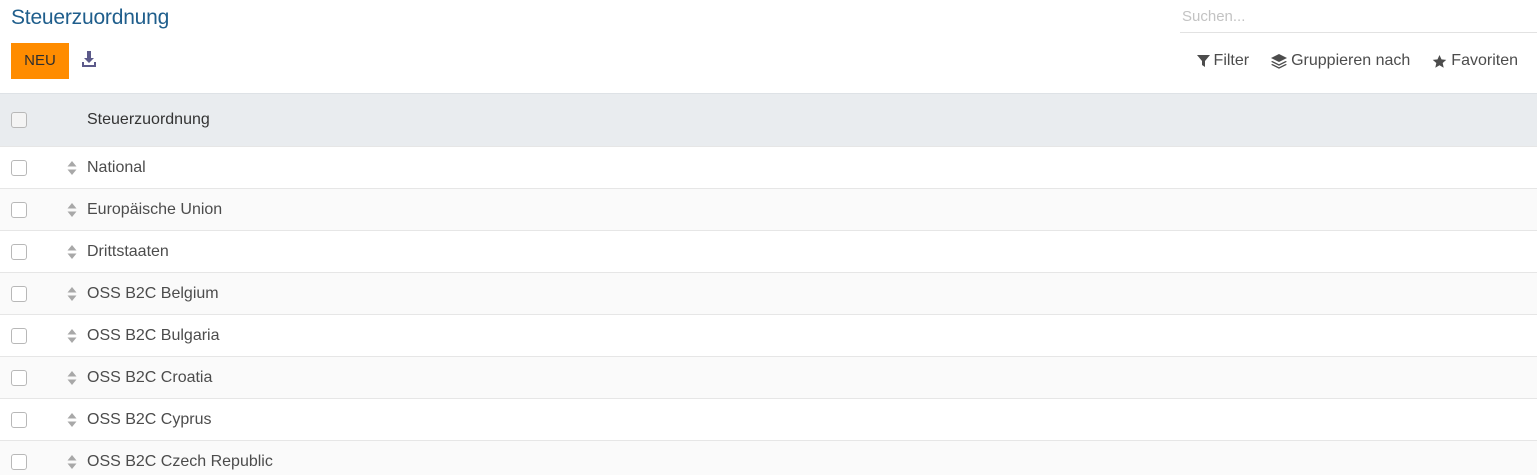 Image resolution: width=1537 pixels, height=475 pixels. I want to click on filter-label: Filter, so click(1231, 60).